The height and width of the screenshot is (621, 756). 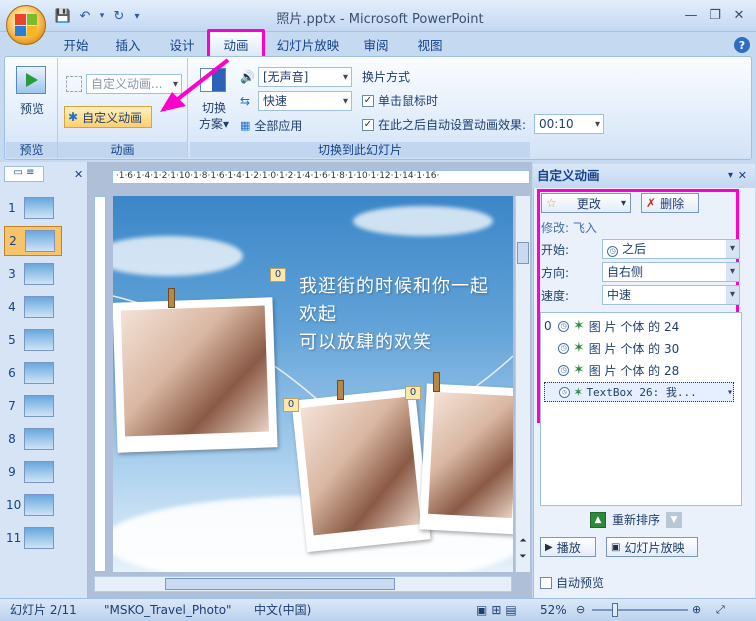 What do you see at coordinates (742, 176) in the screenshot?
I see `pane-close-icon: ✕` at bounding box center [742, 176].